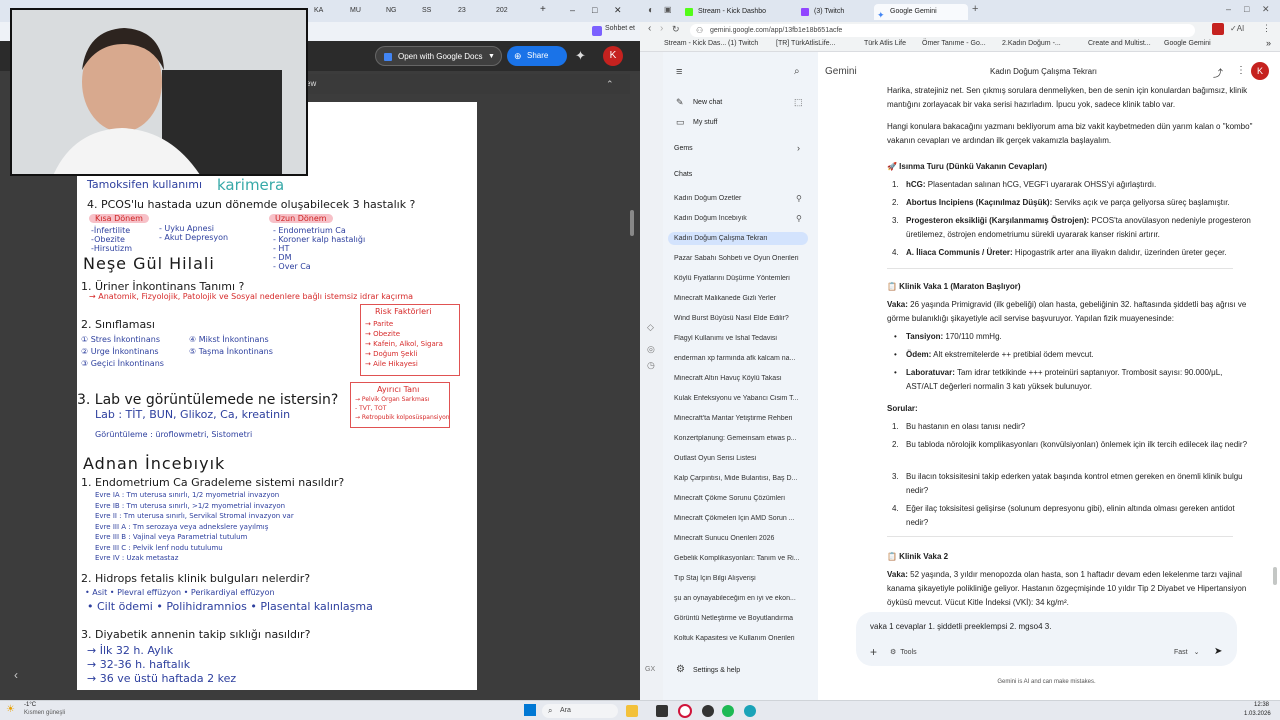  What do you see at coordinates (708, 711) in the screenshot?
I see `obs-icon` at bounding box center [708, 711].